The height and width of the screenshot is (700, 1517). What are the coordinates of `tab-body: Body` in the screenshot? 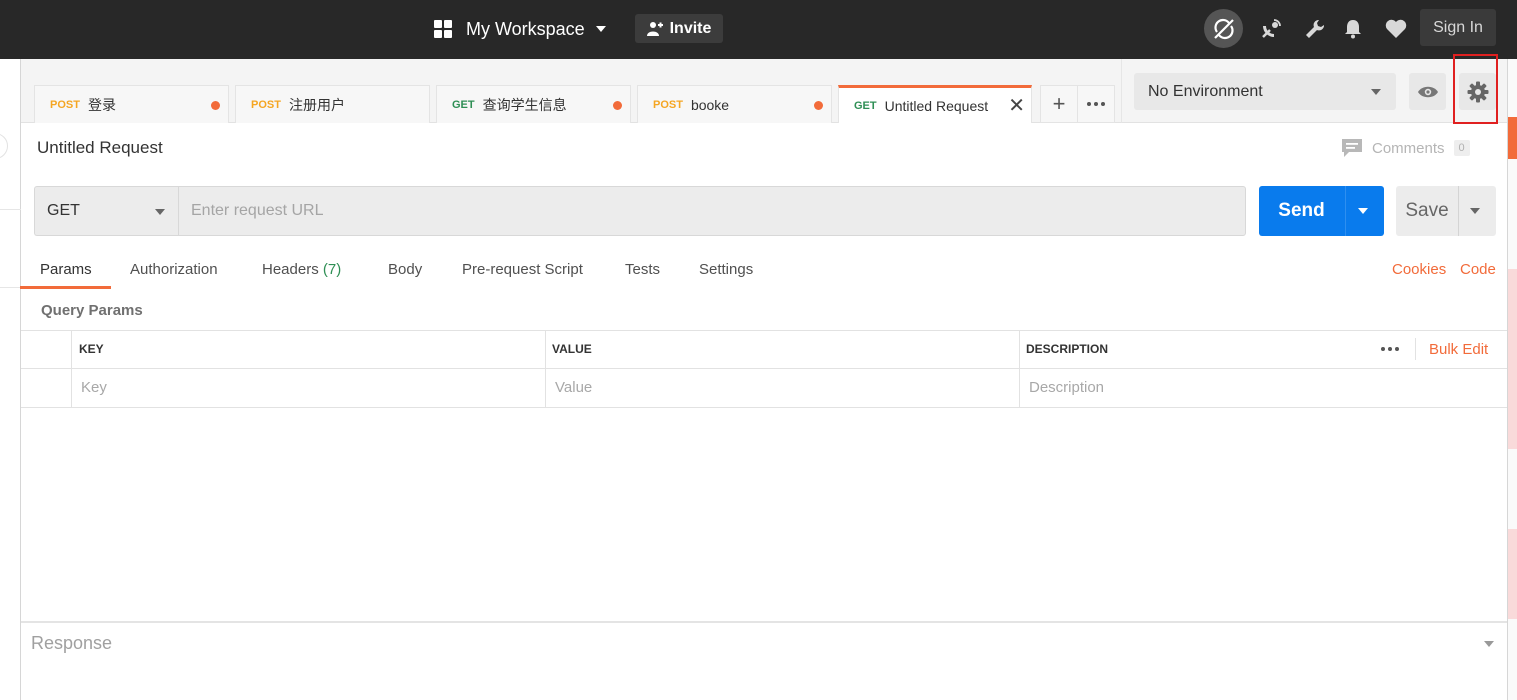 It's located at (405, 269).